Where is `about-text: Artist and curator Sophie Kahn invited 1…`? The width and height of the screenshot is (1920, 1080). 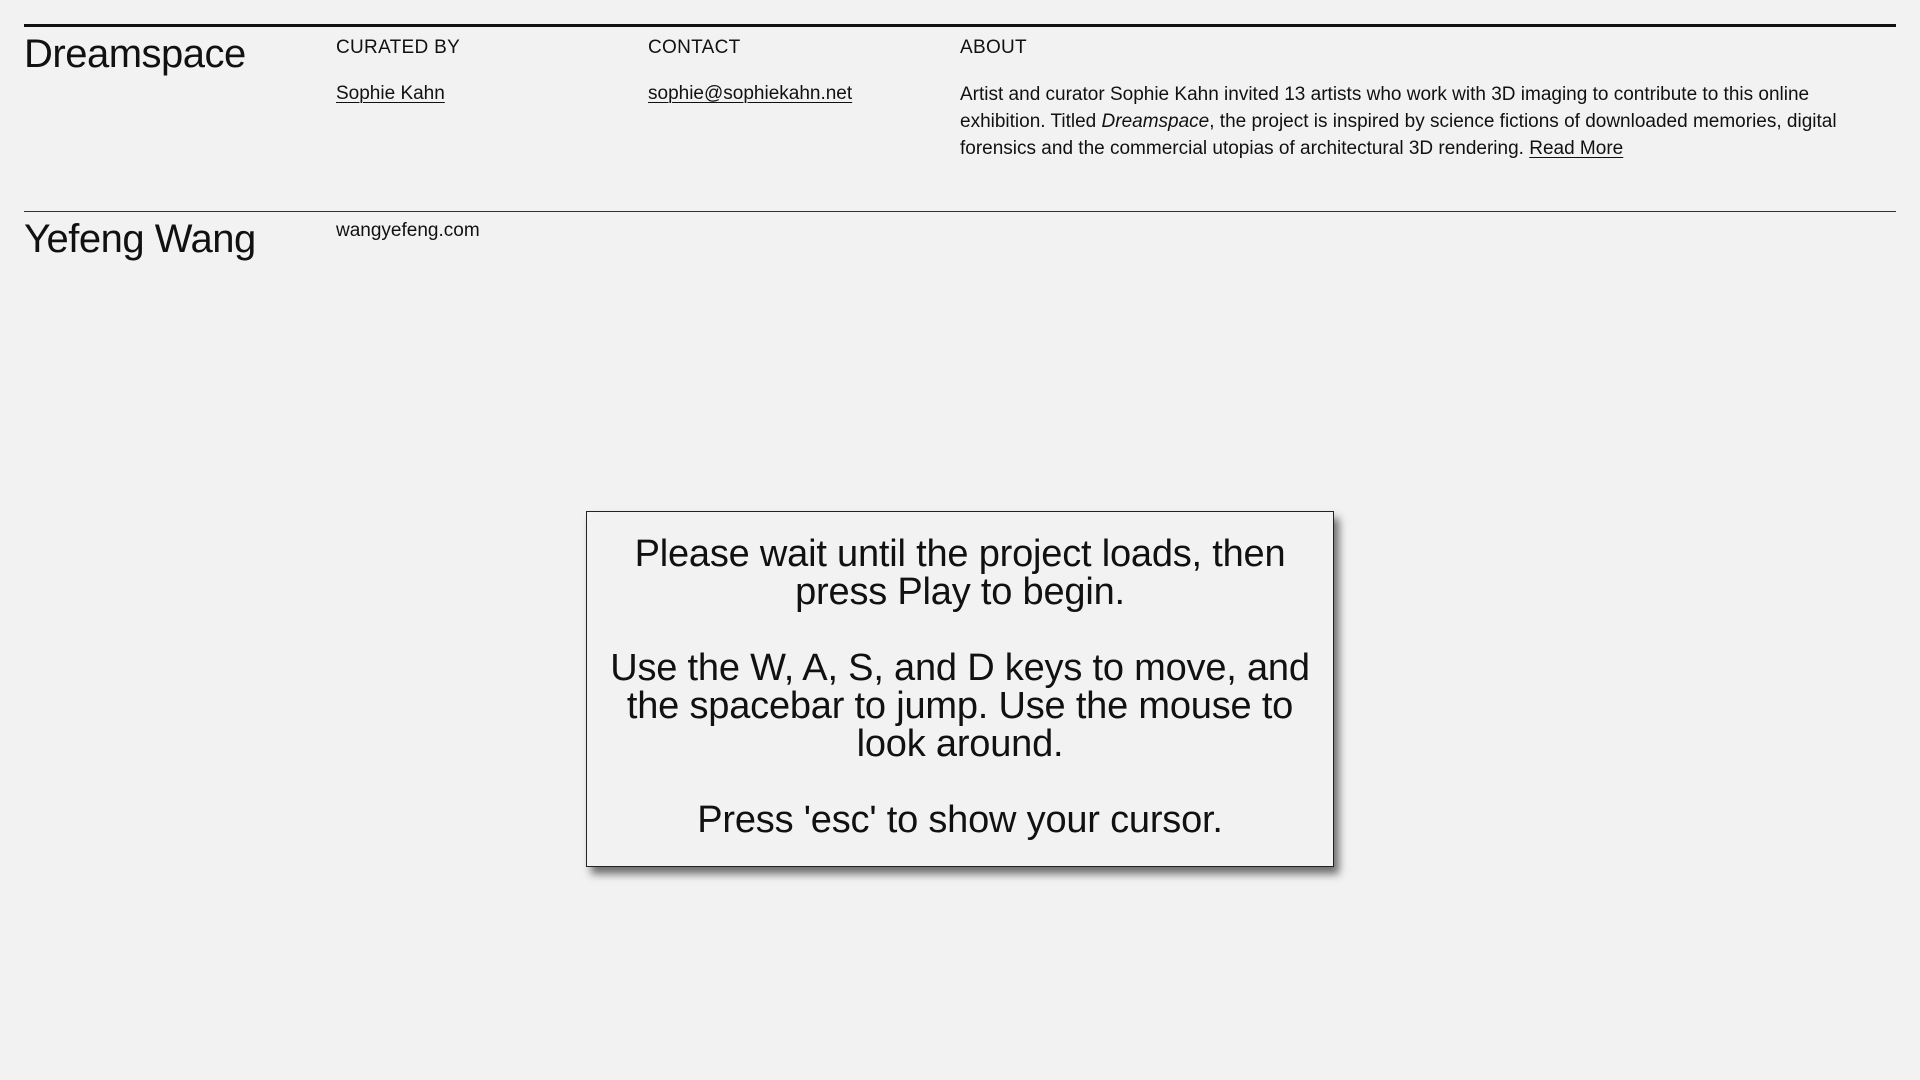 about-text: Artist and curator Sophie Kahn invited 1… is located at coordinates (1420, 121).